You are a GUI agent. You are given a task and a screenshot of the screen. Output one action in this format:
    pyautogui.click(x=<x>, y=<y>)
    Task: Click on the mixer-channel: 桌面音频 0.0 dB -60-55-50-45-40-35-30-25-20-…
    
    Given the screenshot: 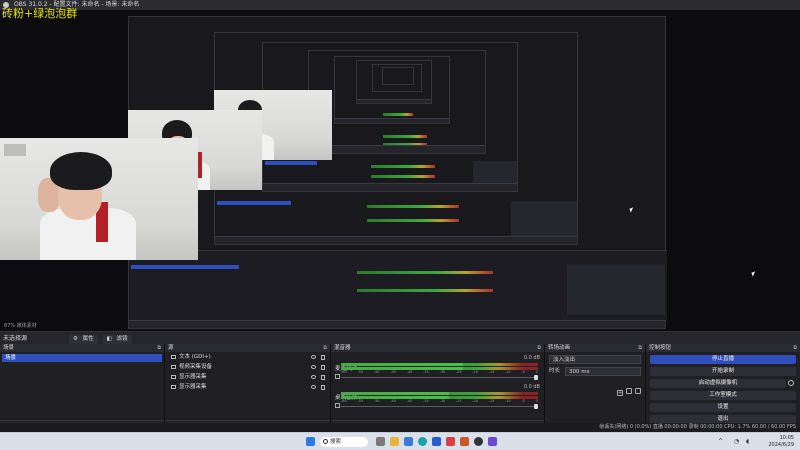 What is the action you would take?
    pyautogui.click(x=437, y=397)
    